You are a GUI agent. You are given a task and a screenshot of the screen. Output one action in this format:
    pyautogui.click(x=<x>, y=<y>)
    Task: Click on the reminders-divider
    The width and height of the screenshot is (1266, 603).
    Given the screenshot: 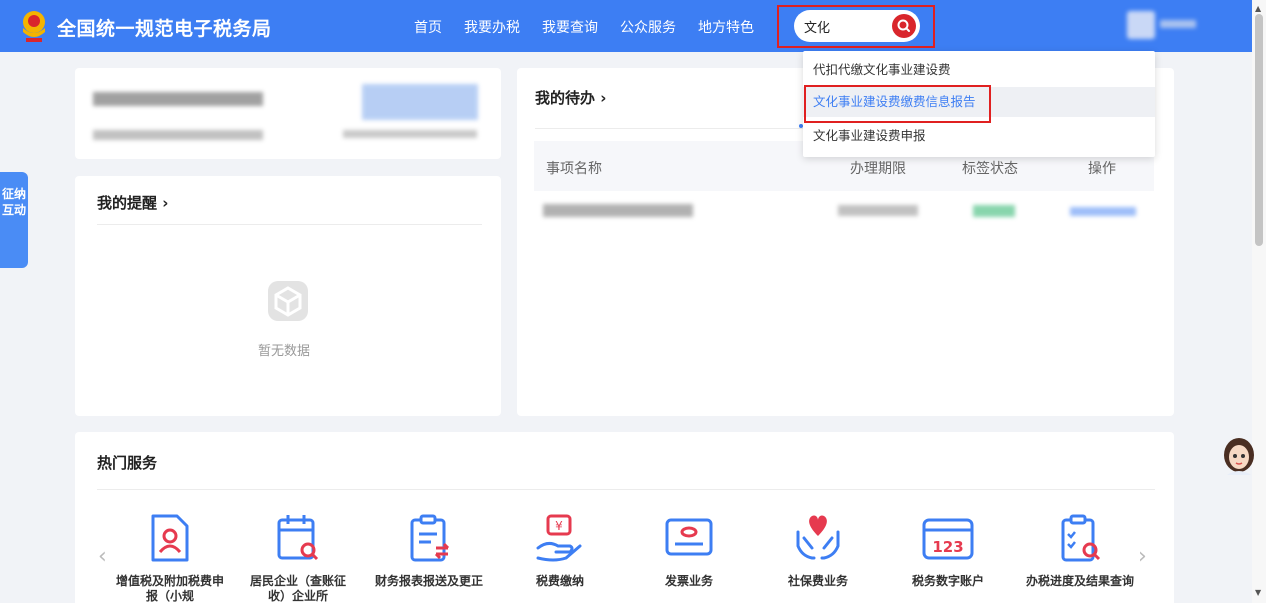 What is the action you would take?
    pyautogui.click(x=289, y=224)
    